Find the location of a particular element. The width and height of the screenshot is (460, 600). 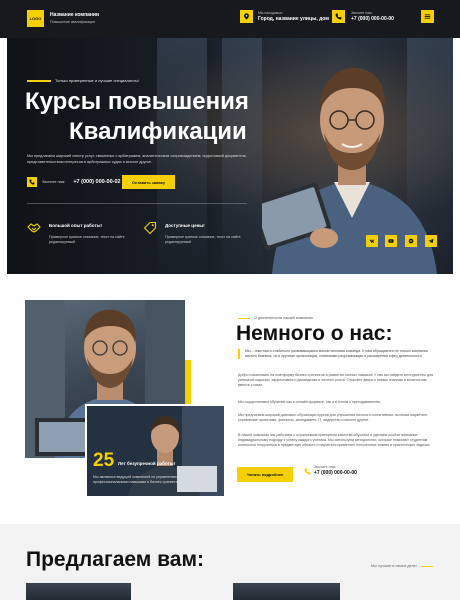

about-tag: О деятельности нашей компании is located at coordinates (275, 318).